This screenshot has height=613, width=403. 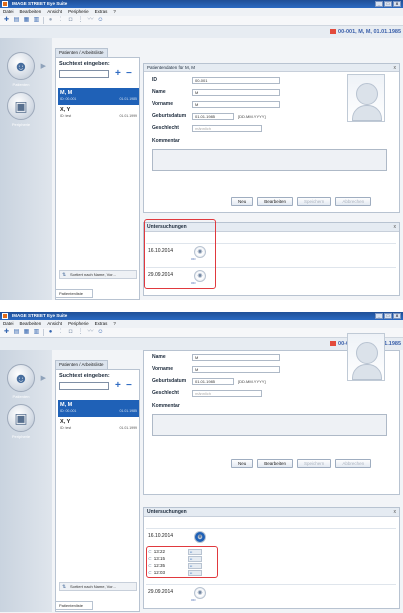 I want to click on patient-id-display: 00-001, M, M, 01.01.1985, so click(x=365, y=32).